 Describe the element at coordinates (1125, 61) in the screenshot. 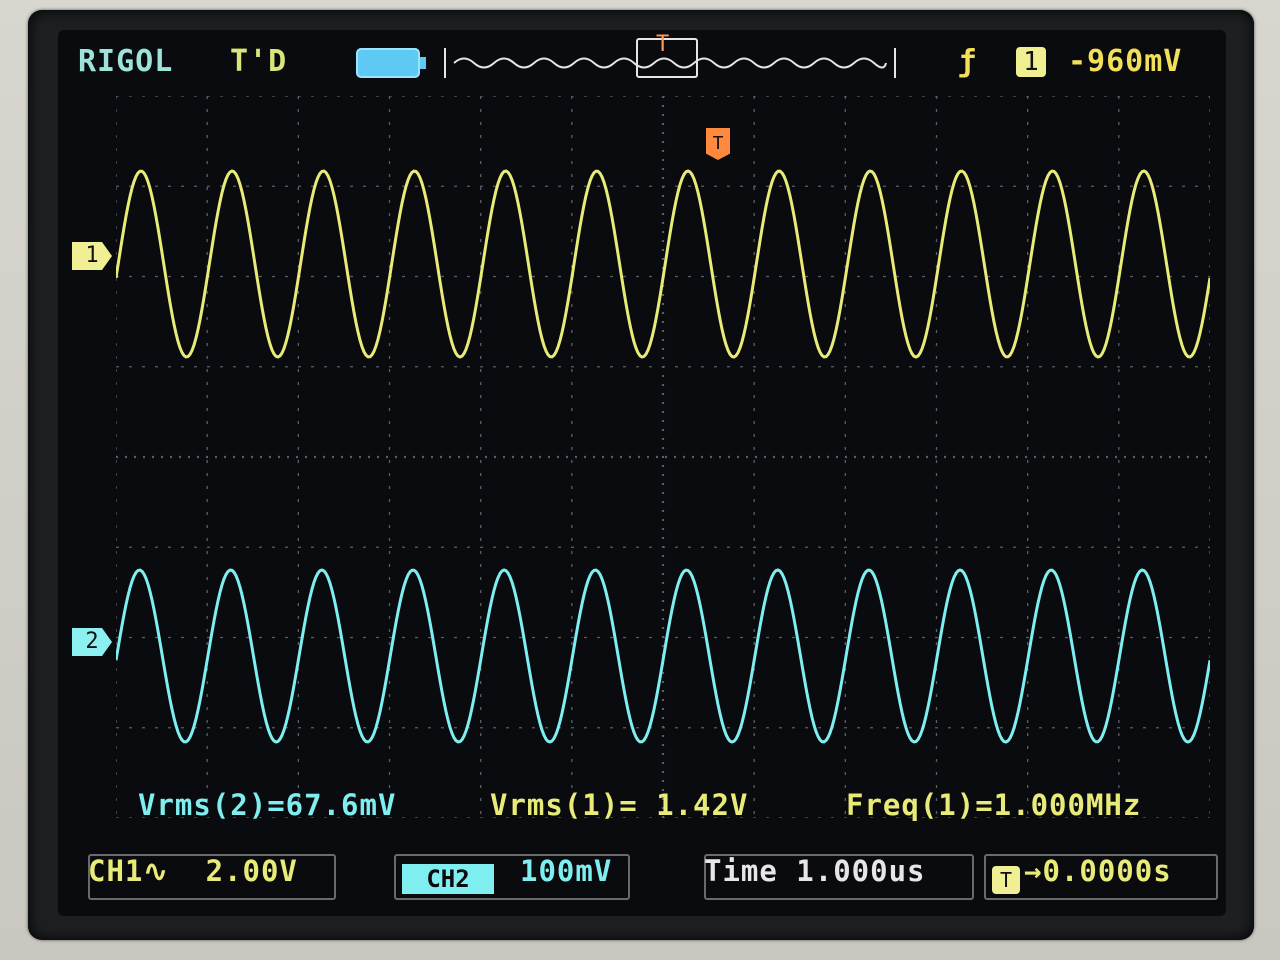

I see `trigger-level-value: -960mV` at that location.